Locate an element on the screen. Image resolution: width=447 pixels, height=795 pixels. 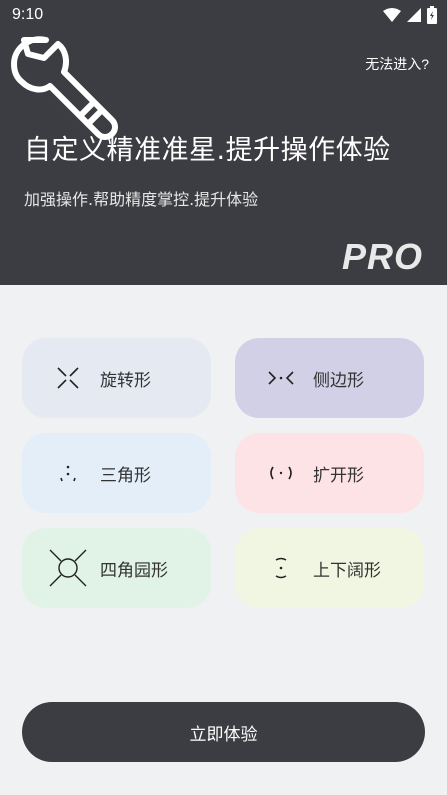
try-now-button: 立即体验 is located at coordinates (223, 732).